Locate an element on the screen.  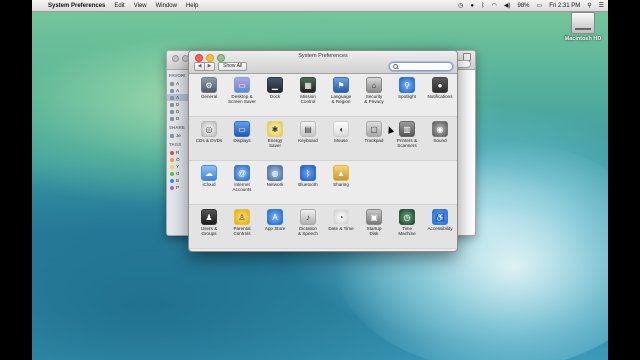
pane-displays: ▭ Displays is located at coordinates (242, 132).